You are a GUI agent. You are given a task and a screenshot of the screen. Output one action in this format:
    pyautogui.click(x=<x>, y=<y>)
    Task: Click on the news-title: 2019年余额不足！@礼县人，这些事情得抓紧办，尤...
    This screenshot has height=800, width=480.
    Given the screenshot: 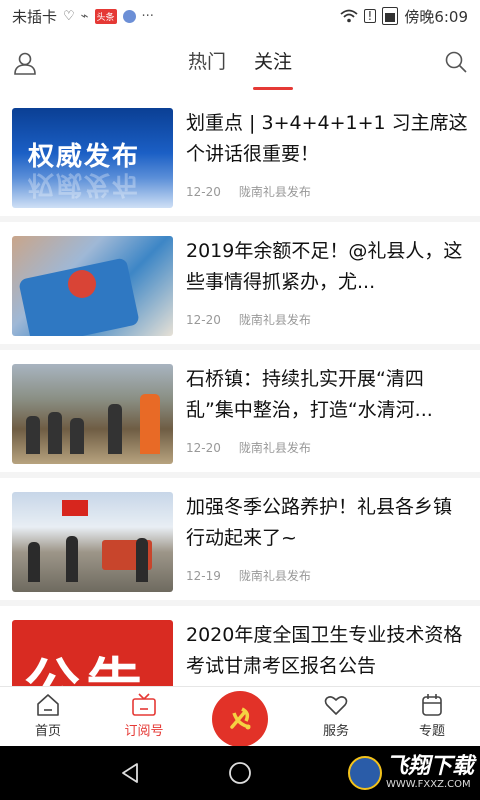 What is the action you would take?
    pyautogui.click(x=327, y=267)
    